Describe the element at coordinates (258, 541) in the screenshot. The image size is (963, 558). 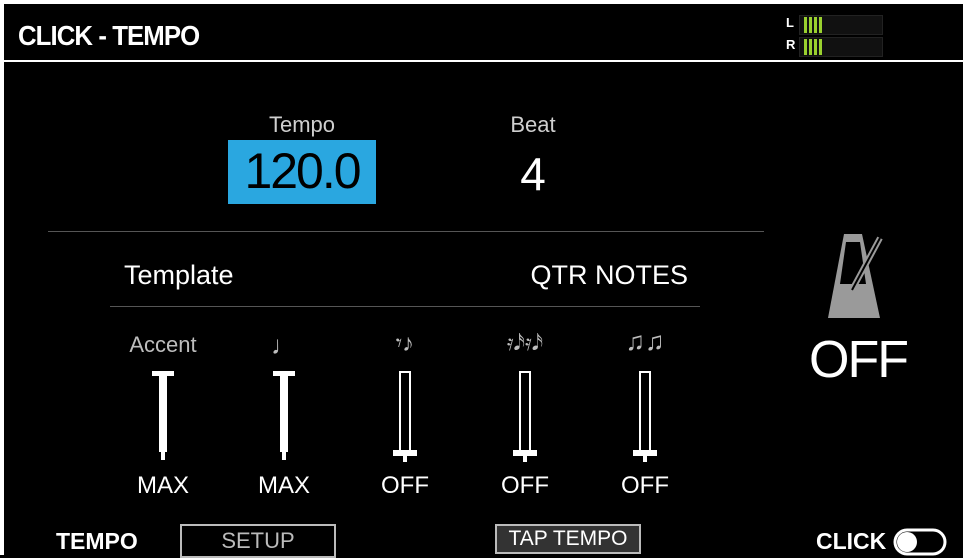
I see `setup-tab: SETUP` at that location.